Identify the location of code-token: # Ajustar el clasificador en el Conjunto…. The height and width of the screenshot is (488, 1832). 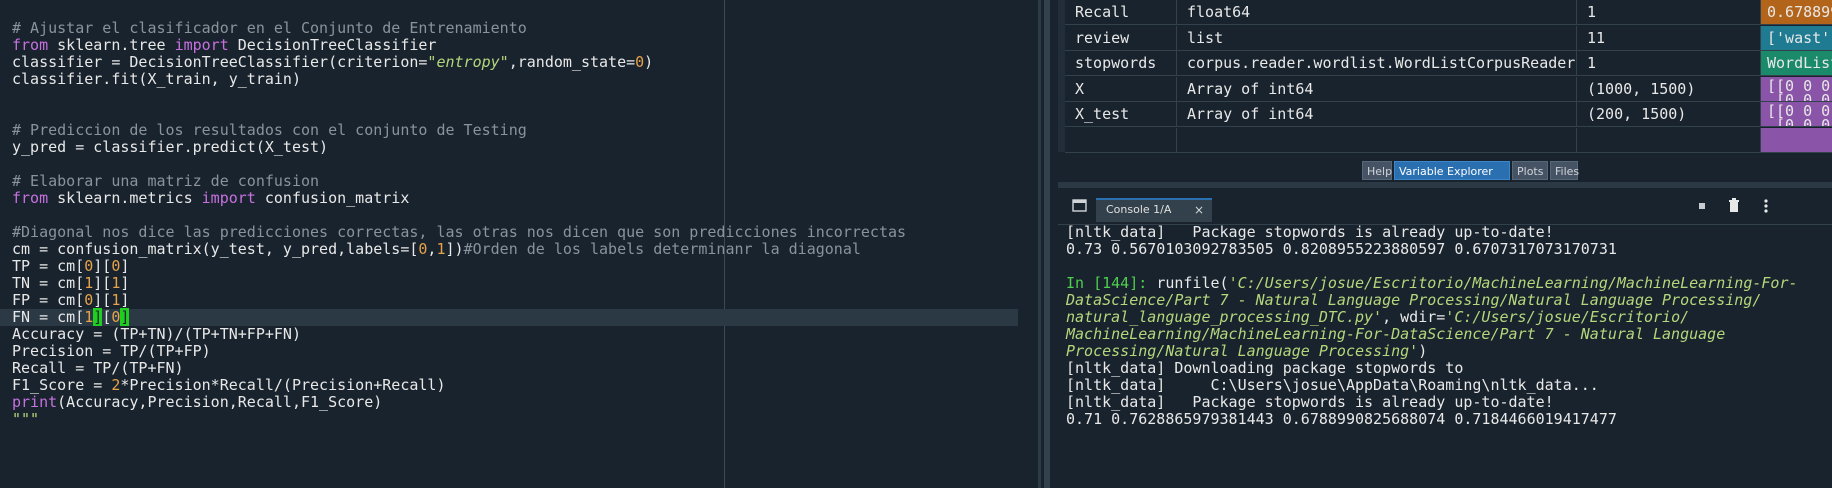
(269, 28).